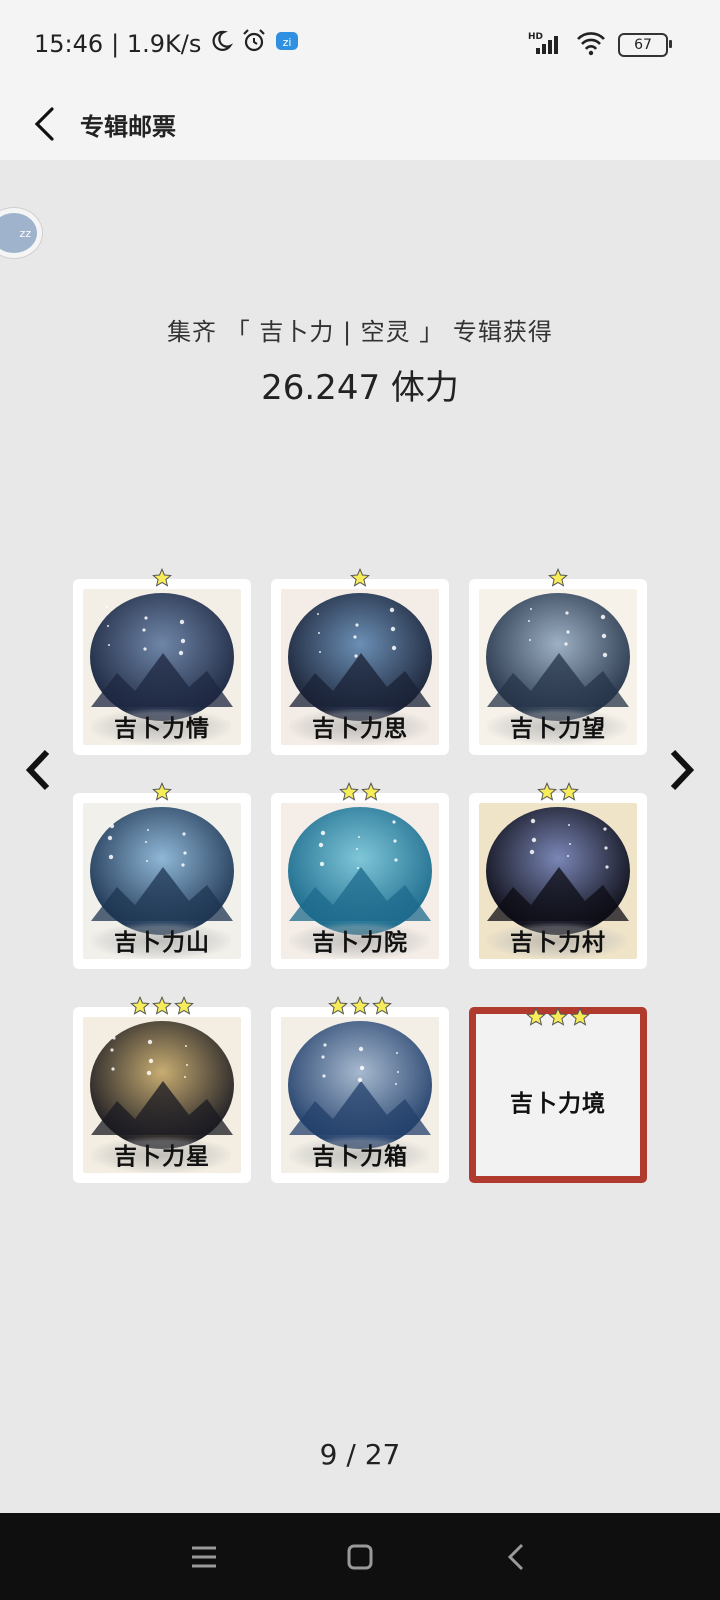 The height and width of the screenshot is (1600, 720). I want to click on stamp-card: 吉卜力思, so click(360, 661).